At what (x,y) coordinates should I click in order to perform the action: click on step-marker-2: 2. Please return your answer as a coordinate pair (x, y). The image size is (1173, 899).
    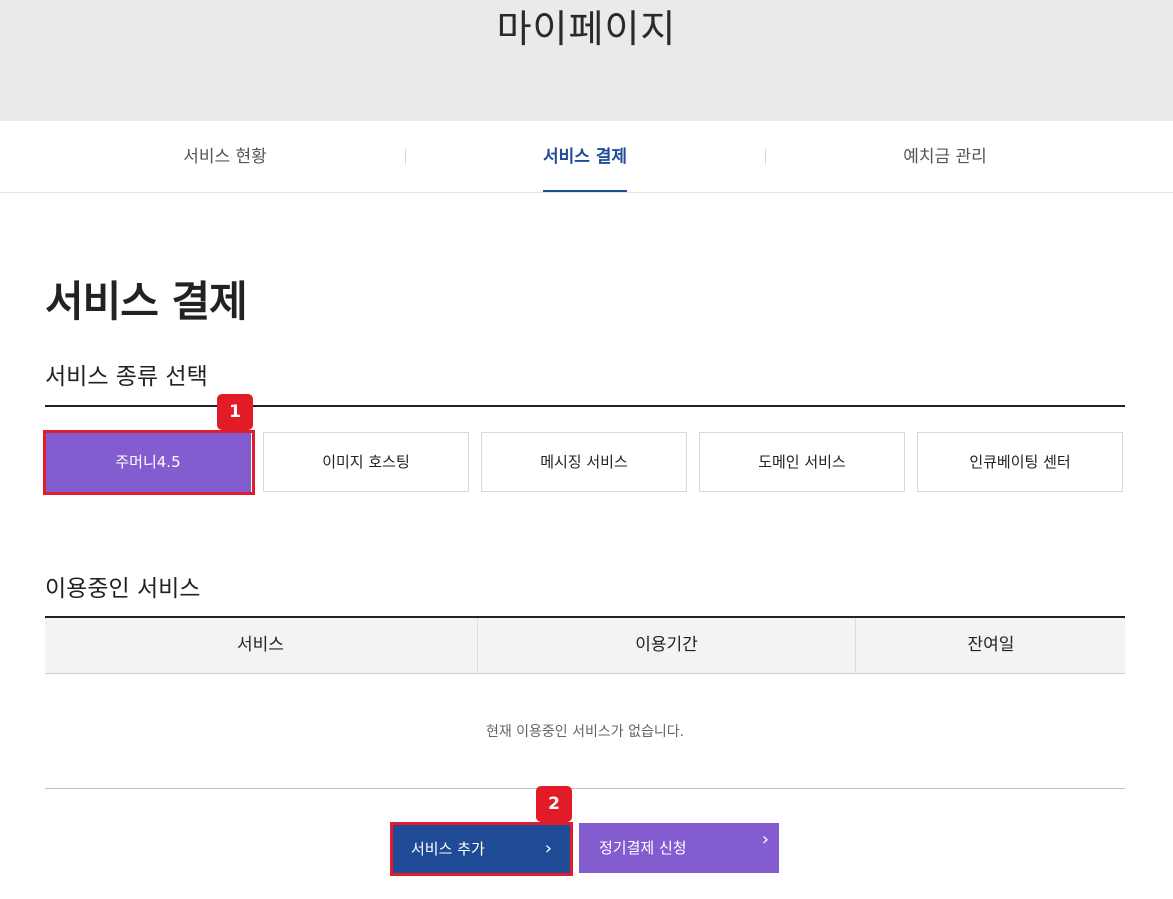
    Looking at the image, I should click on (554, 804).